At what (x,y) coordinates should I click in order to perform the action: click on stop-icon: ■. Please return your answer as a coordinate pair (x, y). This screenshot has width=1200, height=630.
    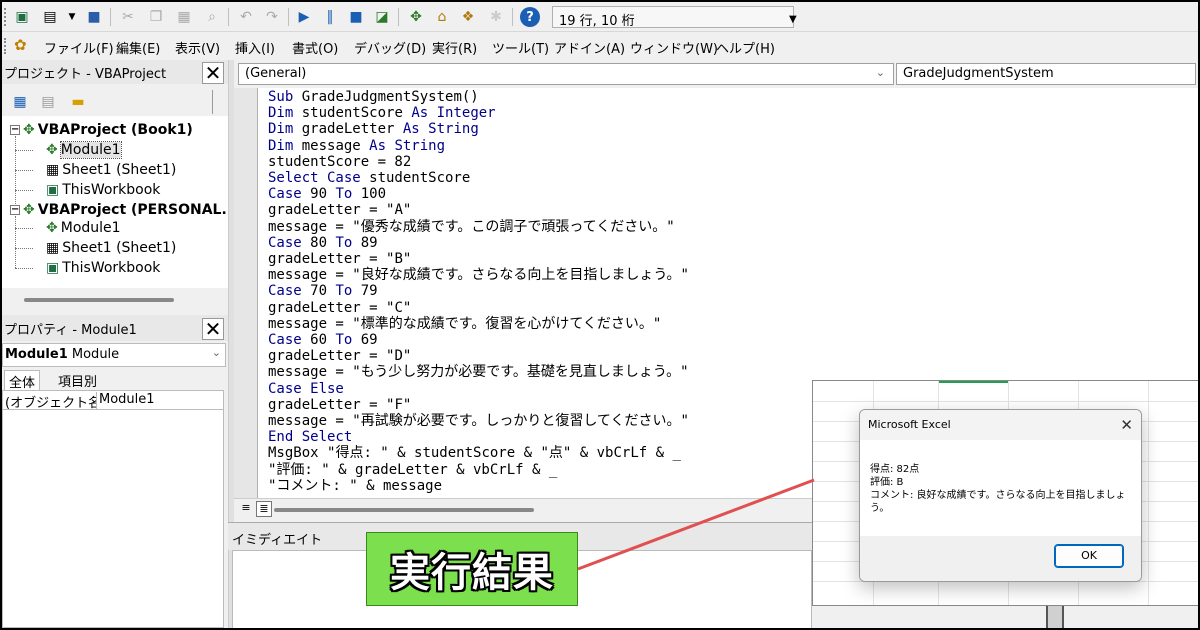
    Looking at the image, I should click on (356, 17).